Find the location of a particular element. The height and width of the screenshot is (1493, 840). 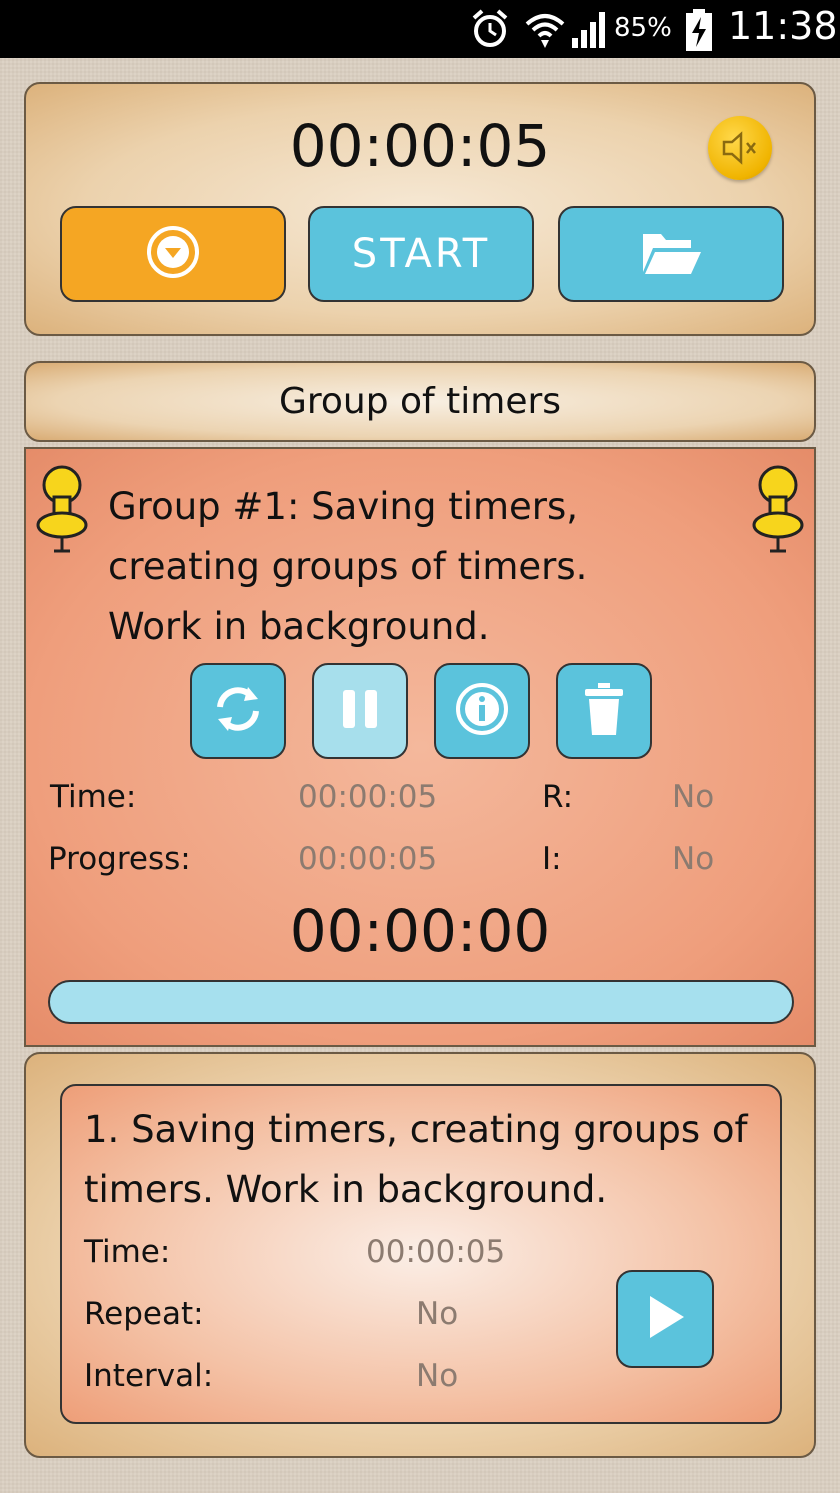

open-folder-button is located at coordinates (671, 254).